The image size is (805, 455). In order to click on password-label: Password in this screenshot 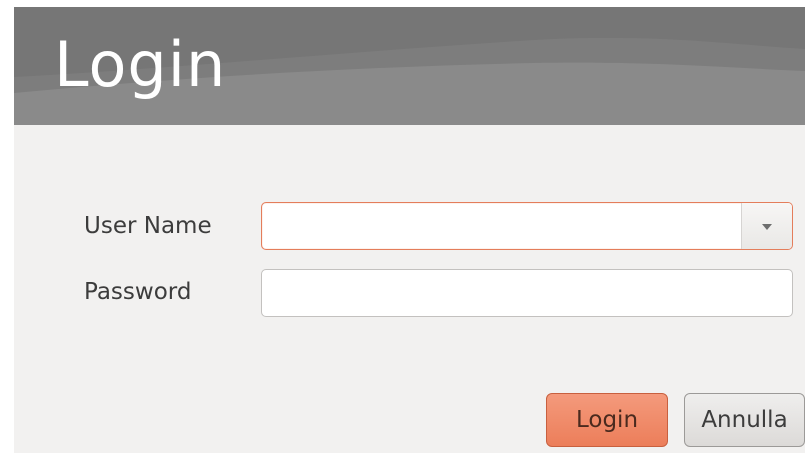, I will do `click(138, 292)`.